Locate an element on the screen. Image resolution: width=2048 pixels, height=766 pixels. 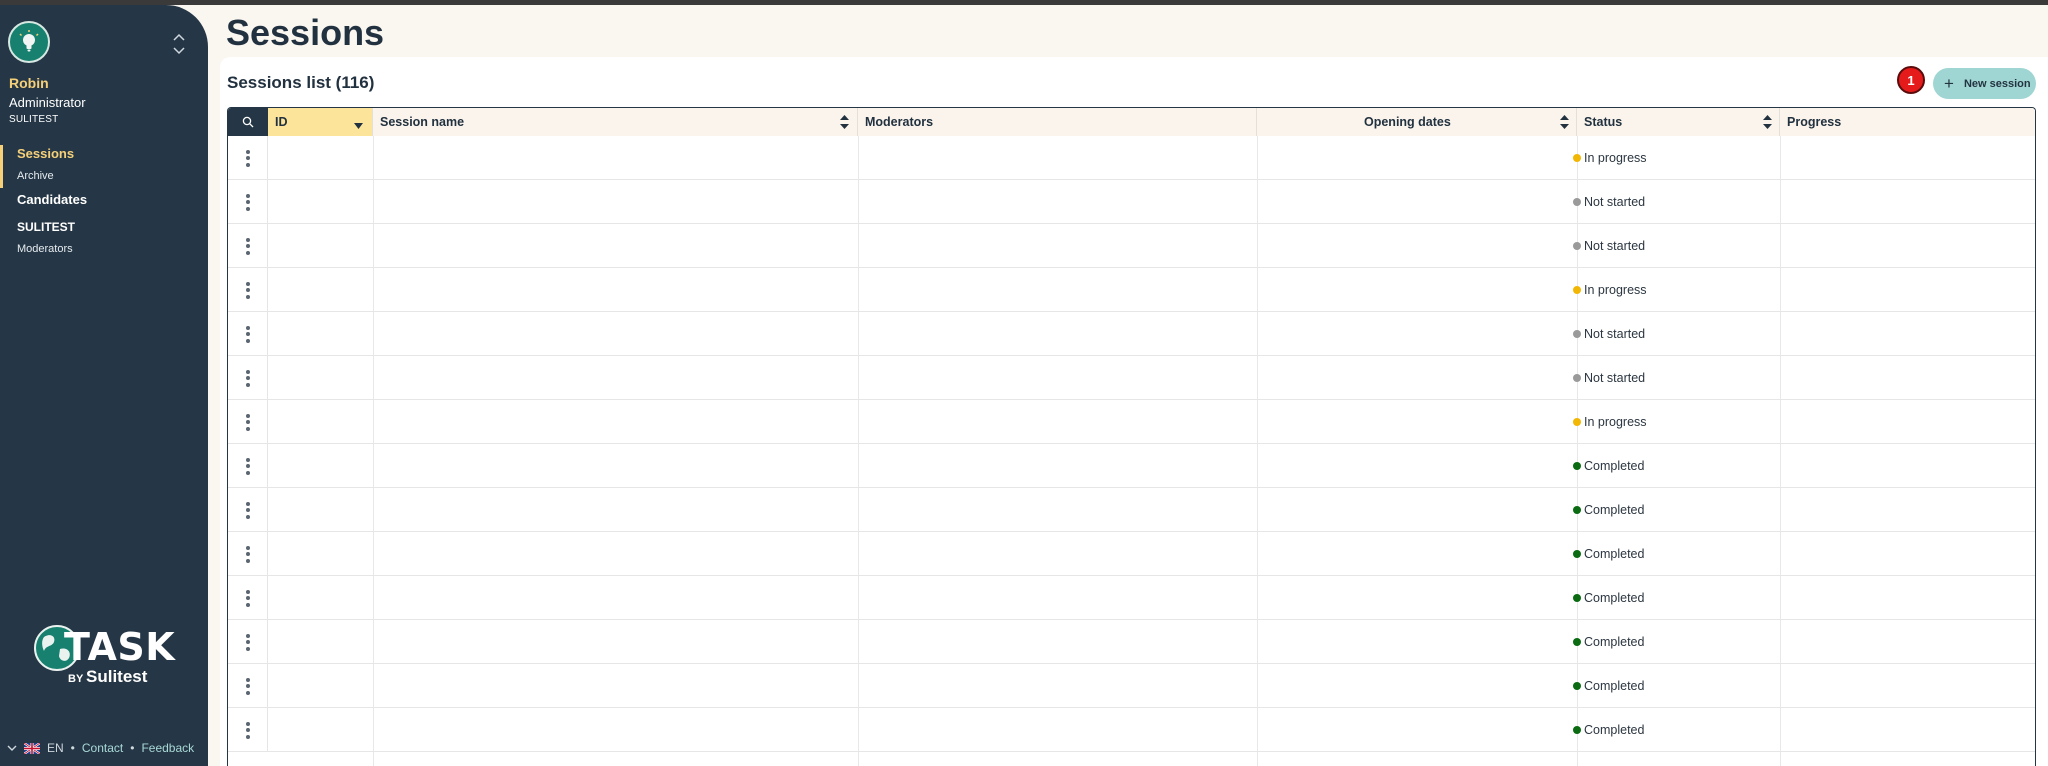
app-logo-icon is located at coordinates (29, 42).